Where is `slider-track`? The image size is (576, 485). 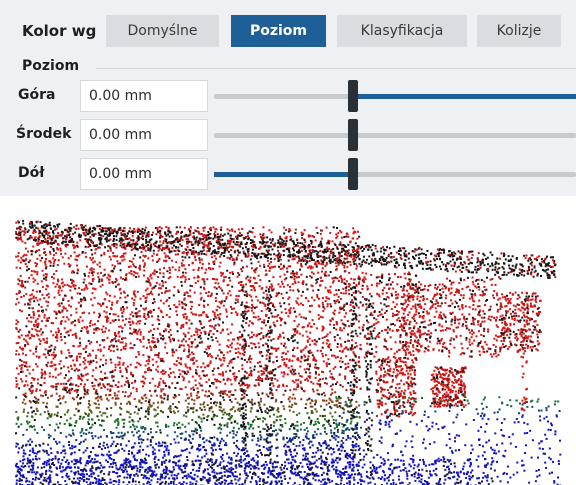 slider-track is located at coordinates (395, 135).